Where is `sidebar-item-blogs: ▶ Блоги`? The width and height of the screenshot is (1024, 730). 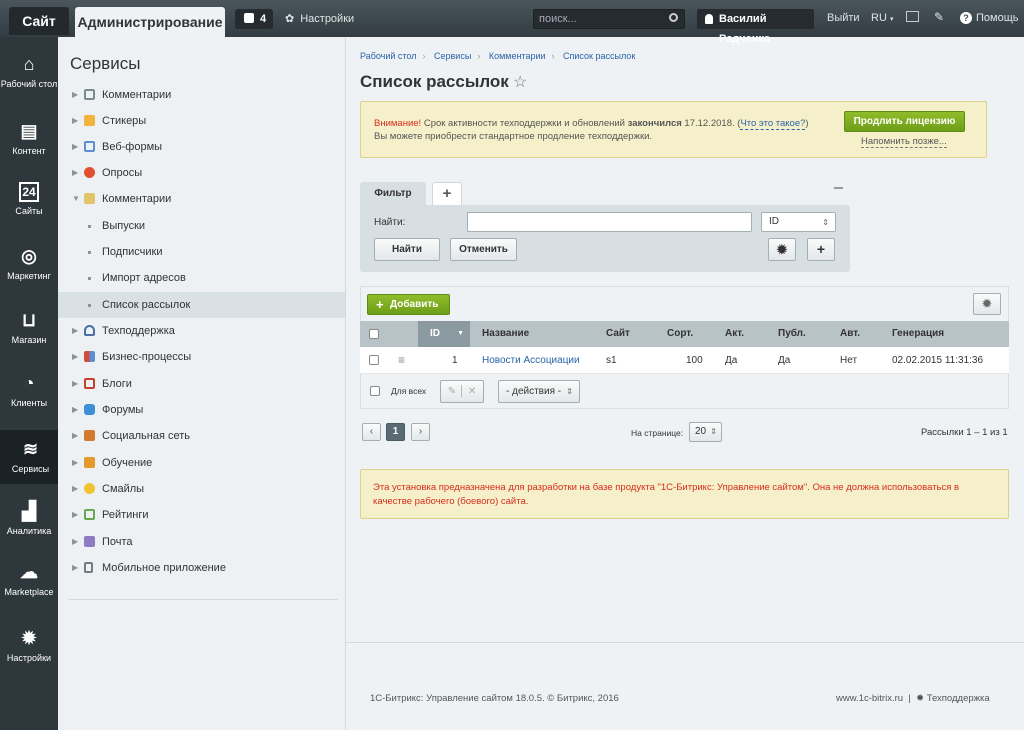
sidebar-item-blogs: ▶ Блоги is located at coordinates (201, 384).